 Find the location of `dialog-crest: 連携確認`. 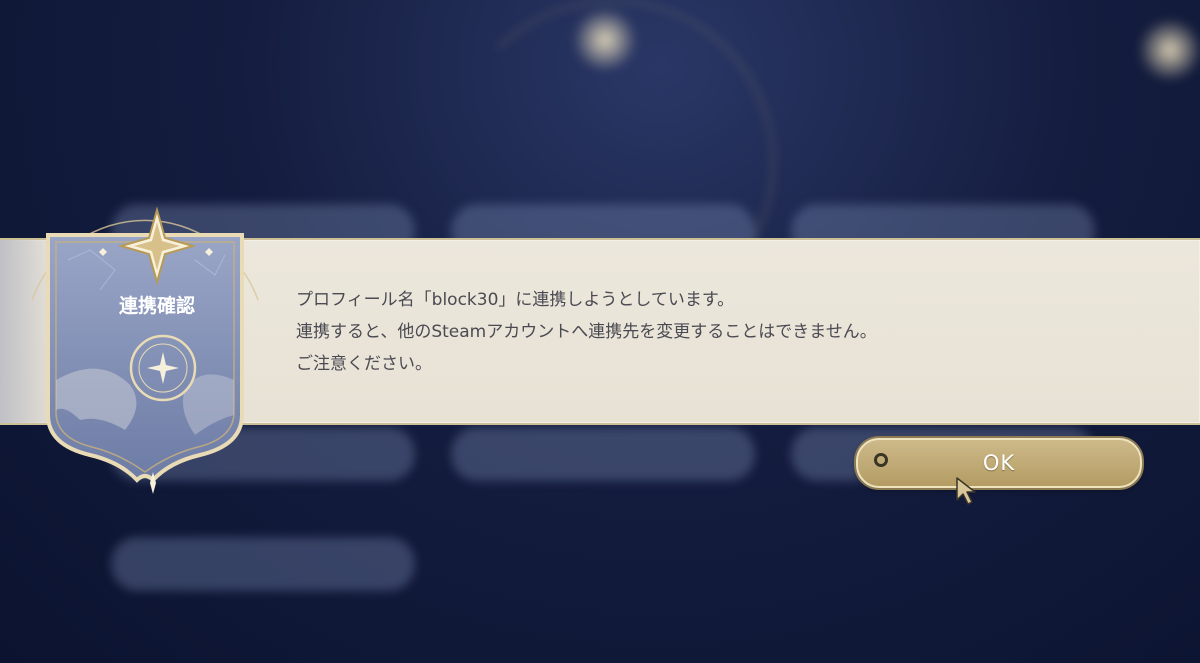

dialog-crest: 連携確認 is located at coordinates (145, 350).